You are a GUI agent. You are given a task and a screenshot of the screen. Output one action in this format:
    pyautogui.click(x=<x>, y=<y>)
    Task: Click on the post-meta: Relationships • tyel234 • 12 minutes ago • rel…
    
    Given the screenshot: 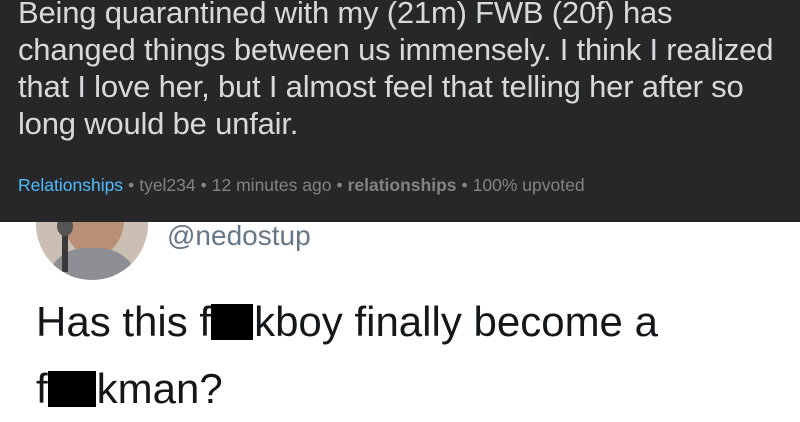 What is the action you would take?
    pyautogui.click(x=301, y=185)
    